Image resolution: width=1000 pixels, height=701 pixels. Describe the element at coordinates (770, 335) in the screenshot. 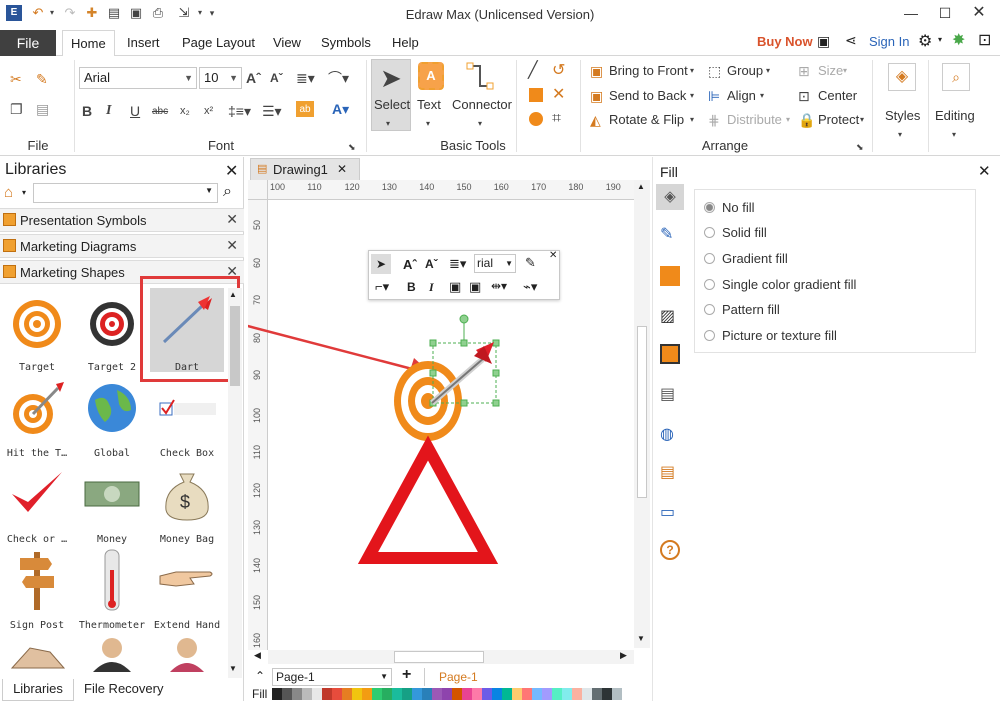

I see `fill-option-picture-texture: Picture or texture fill` at that location.